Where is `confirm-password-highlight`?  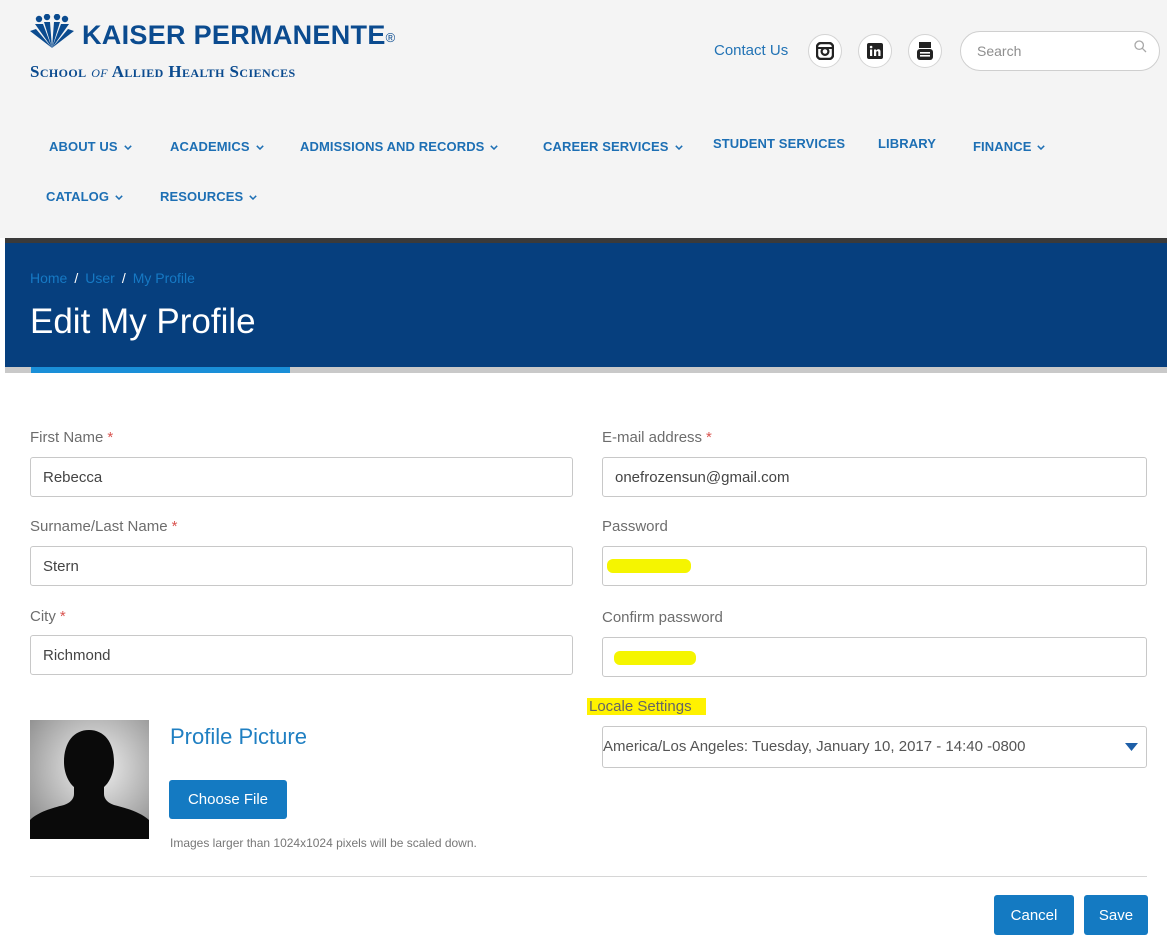 confirm-password-highlight is located at coordinates (655, 658).